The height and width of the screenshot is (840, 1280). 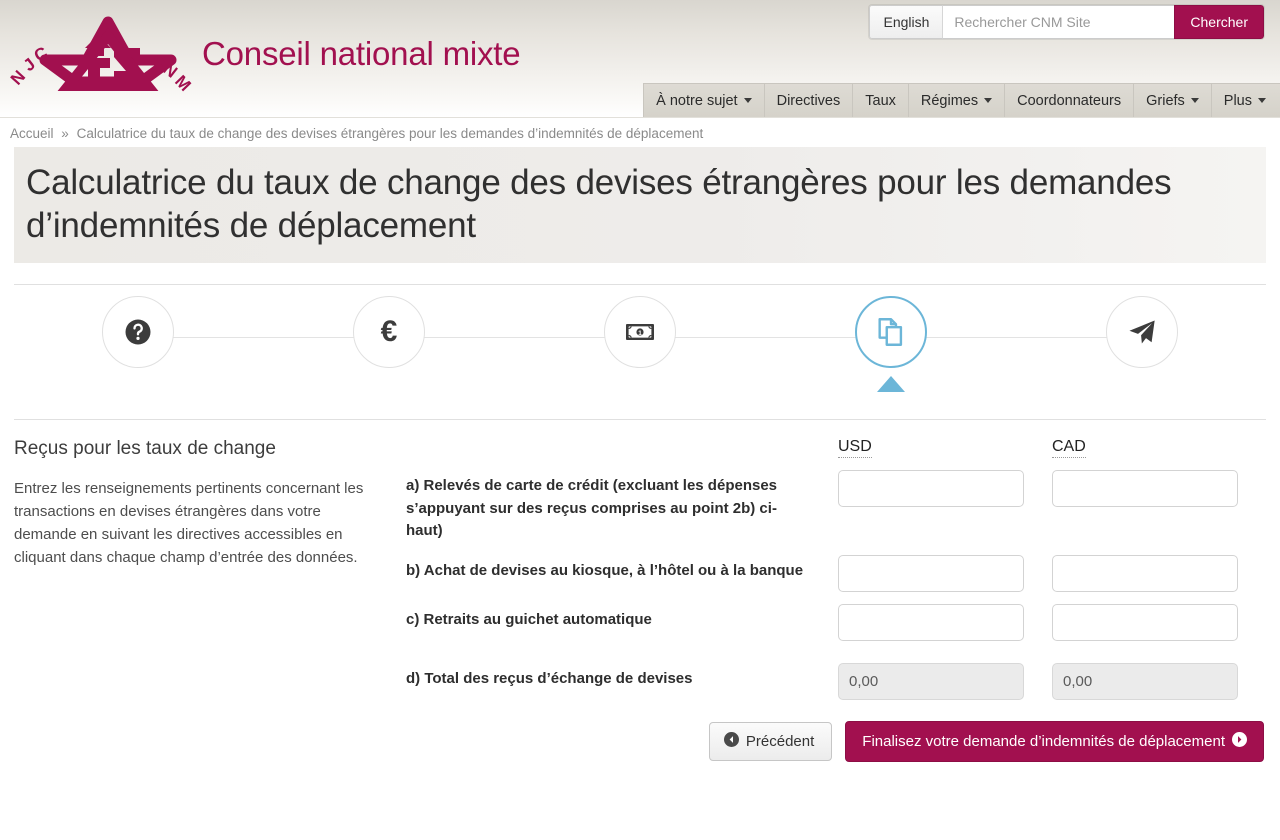 What do you see at coordinates (931, 681) in the screenshot?
I see `input-total-usd` at bounding box center [931, 681].